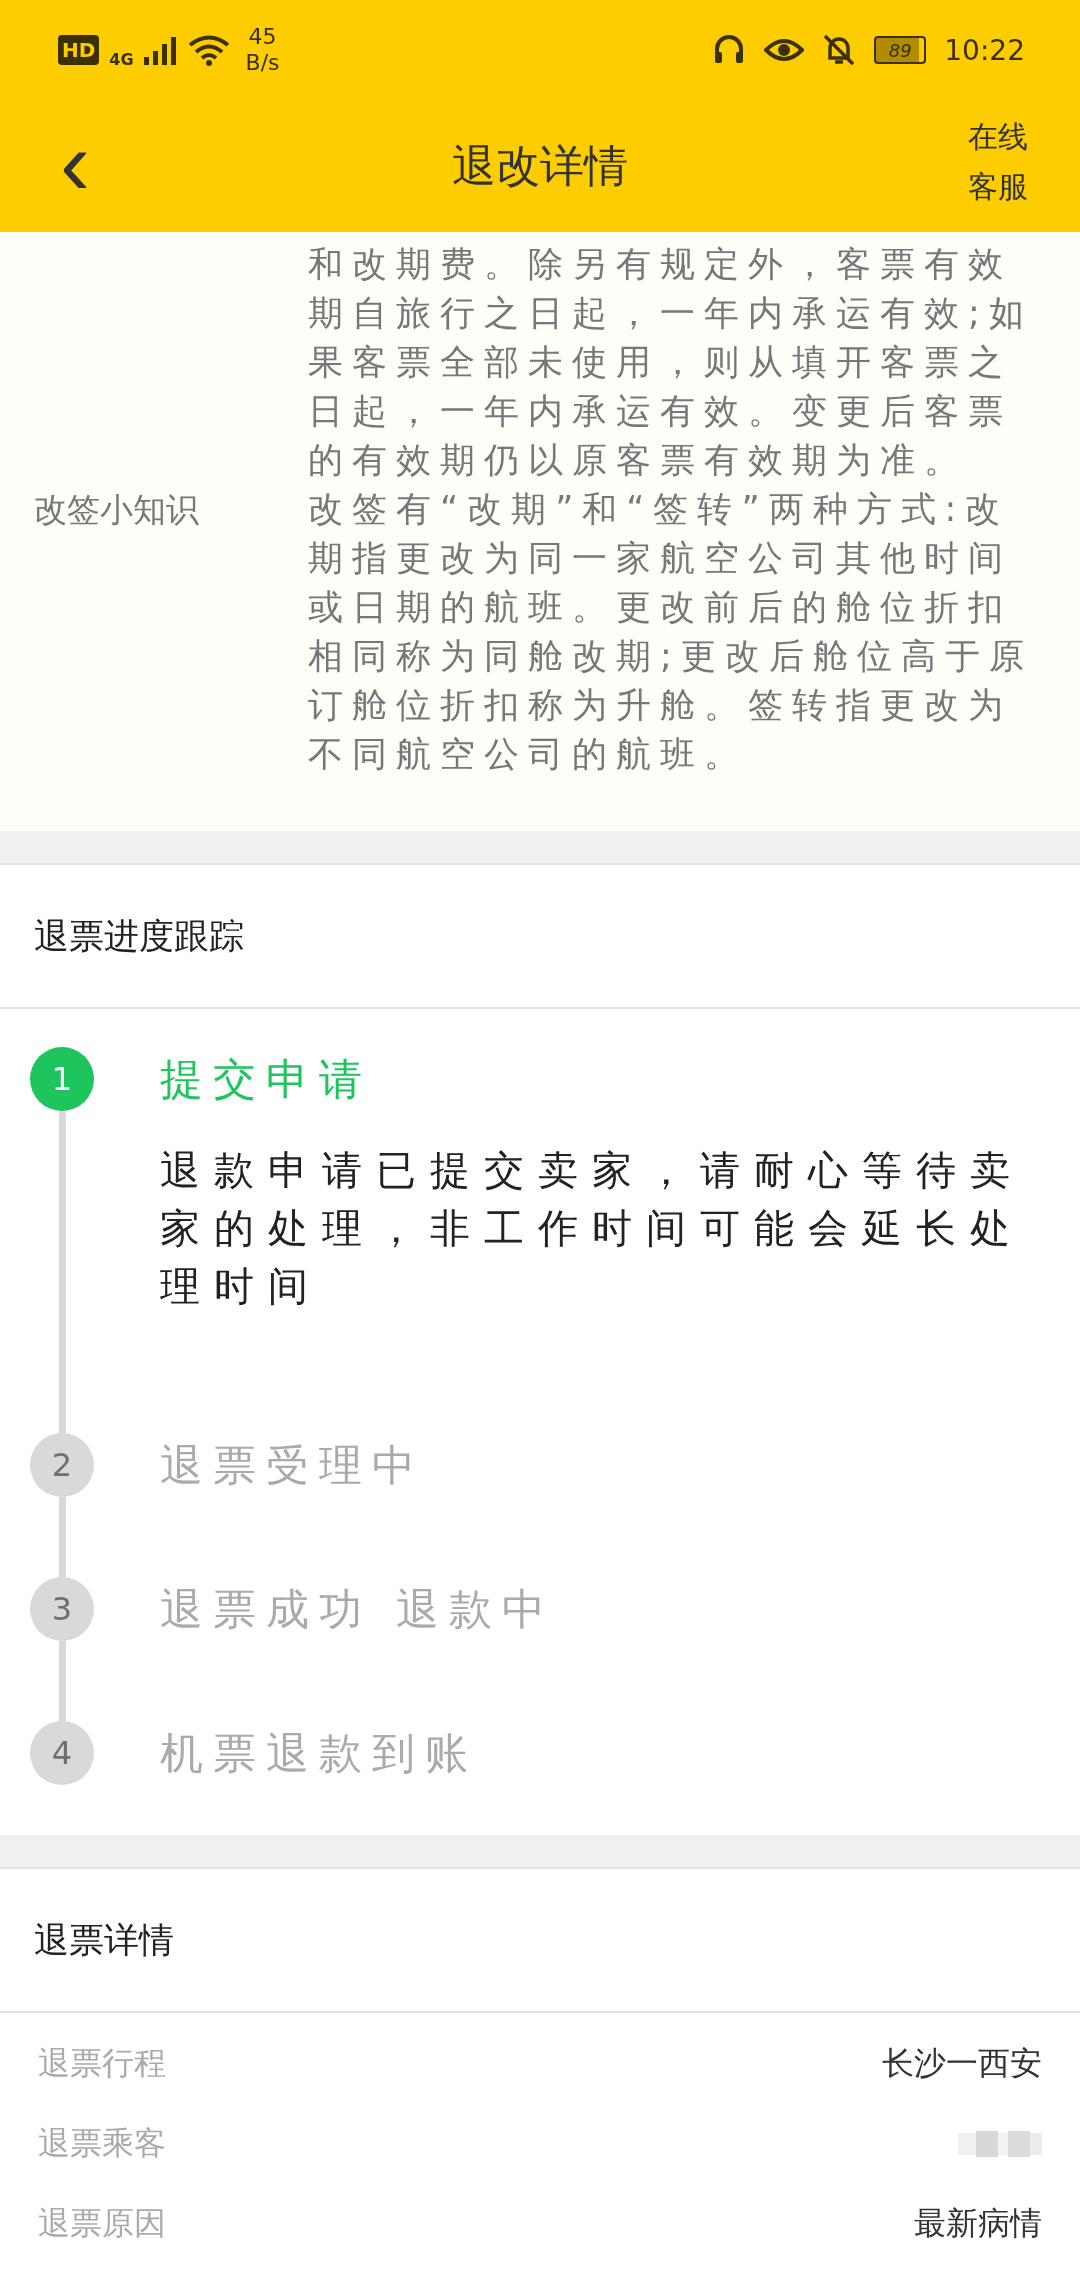  Describe the element at coordinates (208, 50) in the screenshot. I see `wifi-icon` at that location.